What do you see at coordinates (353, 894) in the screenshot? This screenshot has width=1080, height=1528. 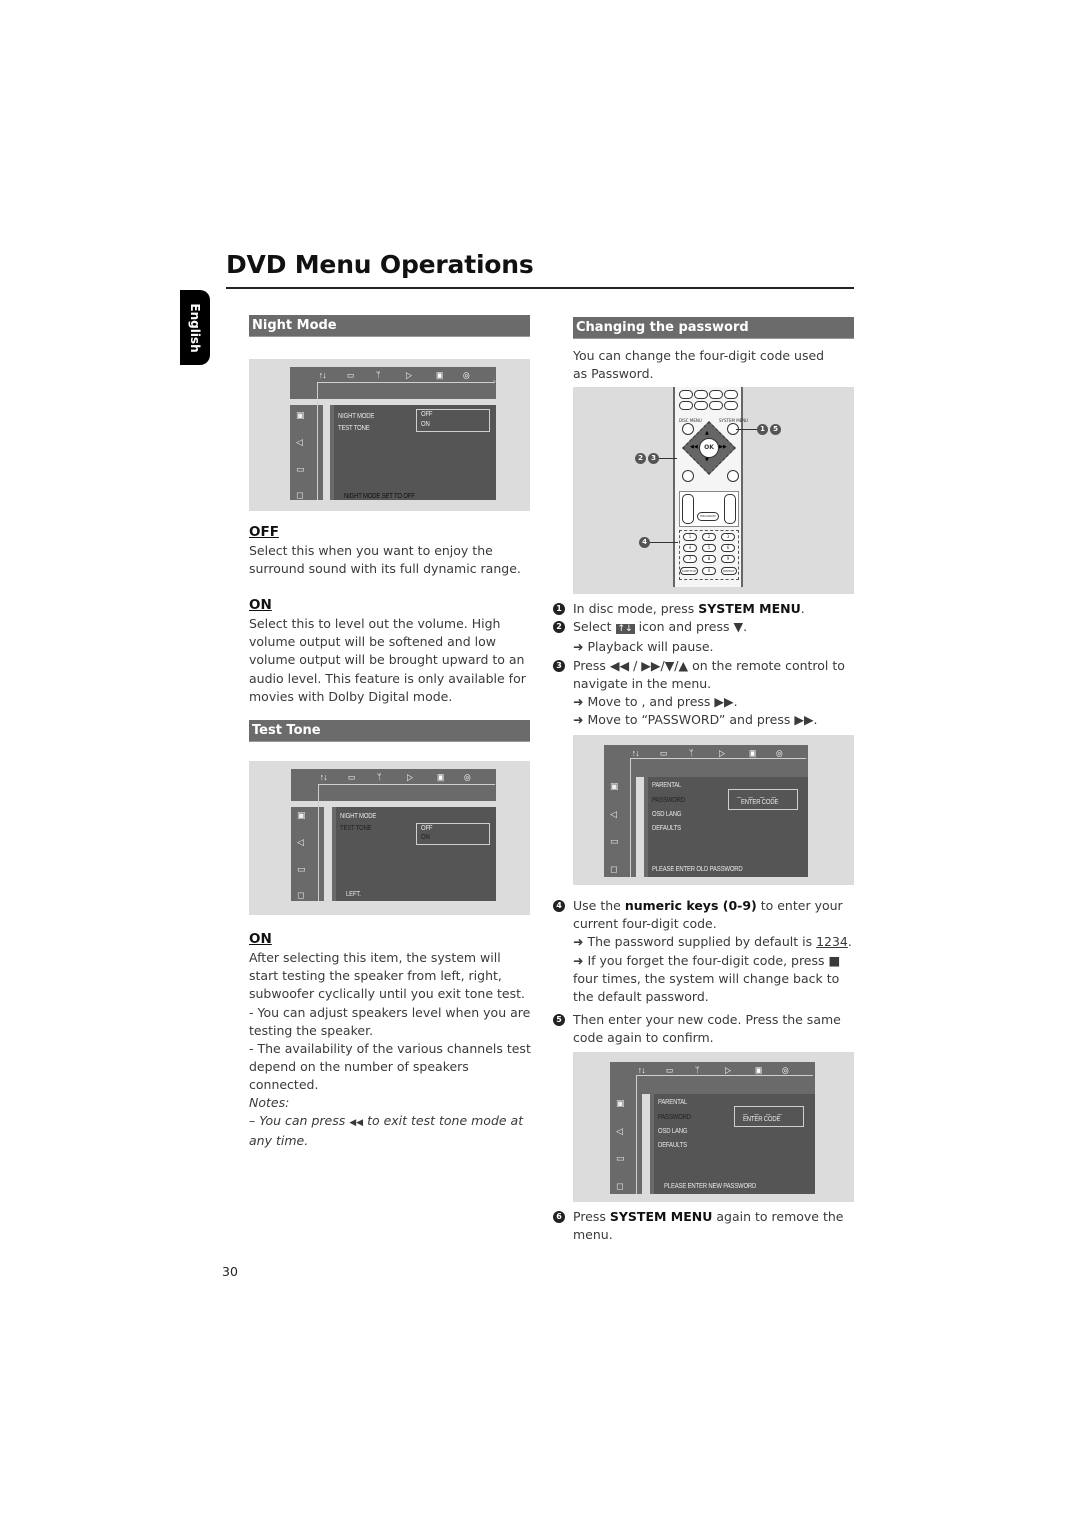 I see `osd-status: LEFT.` at bounding box center [353, 894].